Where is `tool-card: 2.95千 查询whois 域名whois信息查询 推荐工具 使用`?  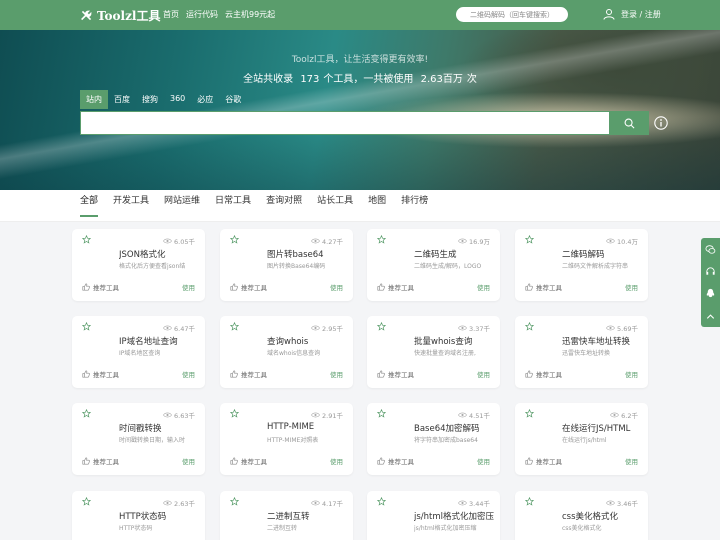
tool-card: 2.95千 查询whois 域名whois信息查询 推荐工具 使用 is located at coordinates (286, 352).